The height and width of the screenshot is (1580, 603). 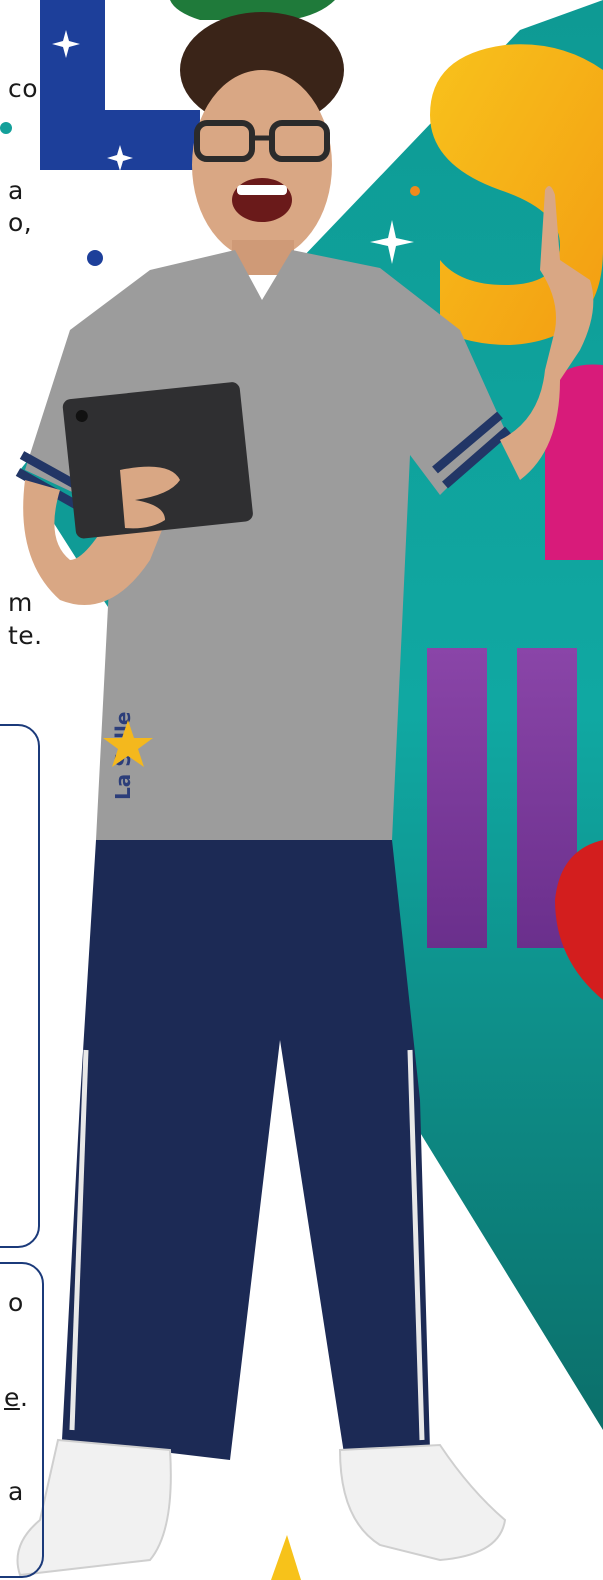 I want to click on yellow-triangle, so click(x=286, y=1557).